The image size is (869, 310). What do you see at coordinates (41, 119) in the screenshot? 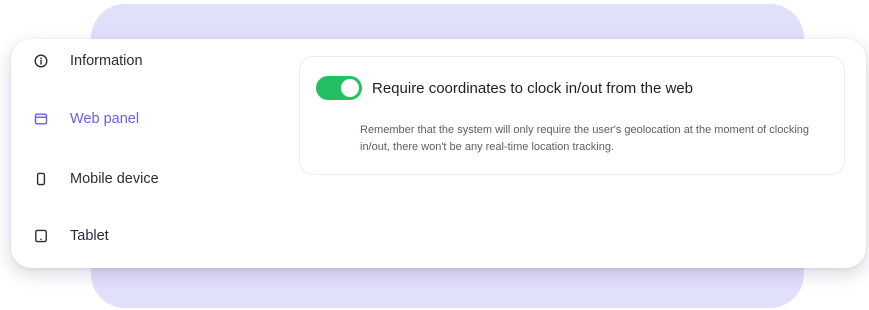
I see `browser-window-icon` at bounding box center [41, 119].